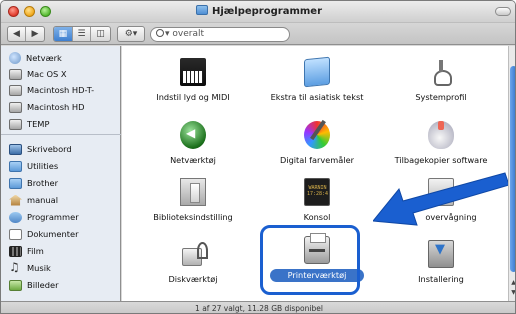 The width and height of the screenshot is (516, 314). I want to click on item-label: Digital farvemåler, so click(317, 160).